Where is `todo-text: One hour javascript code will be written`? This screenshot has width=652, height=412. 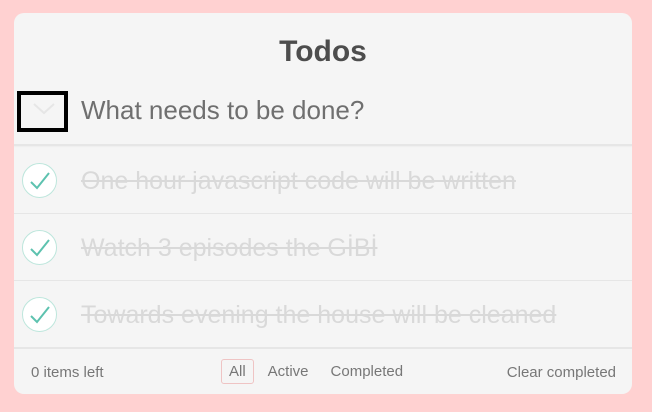 todo-text: One hour javascript code will be written is located at coordinates (298, 181).